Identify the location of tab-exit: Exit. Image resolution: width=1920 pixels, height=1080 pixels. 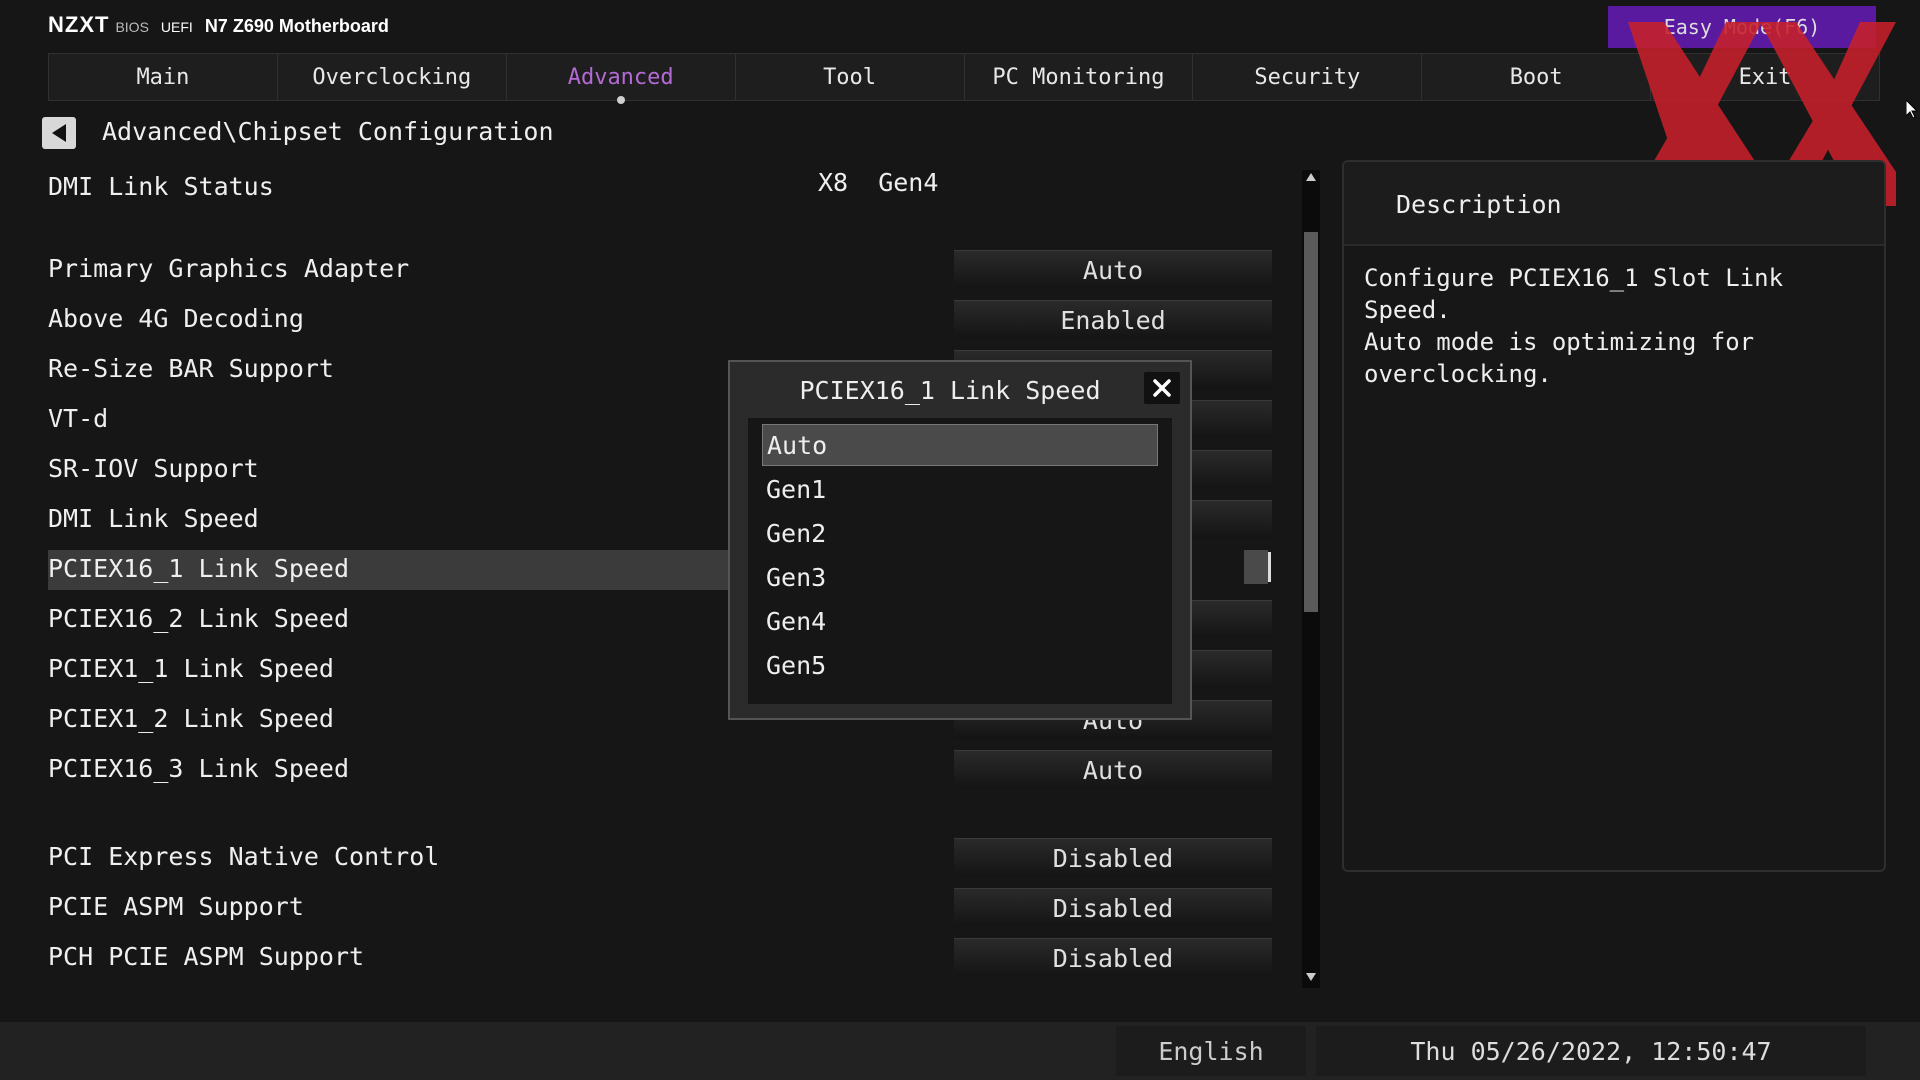
(1765, 77).